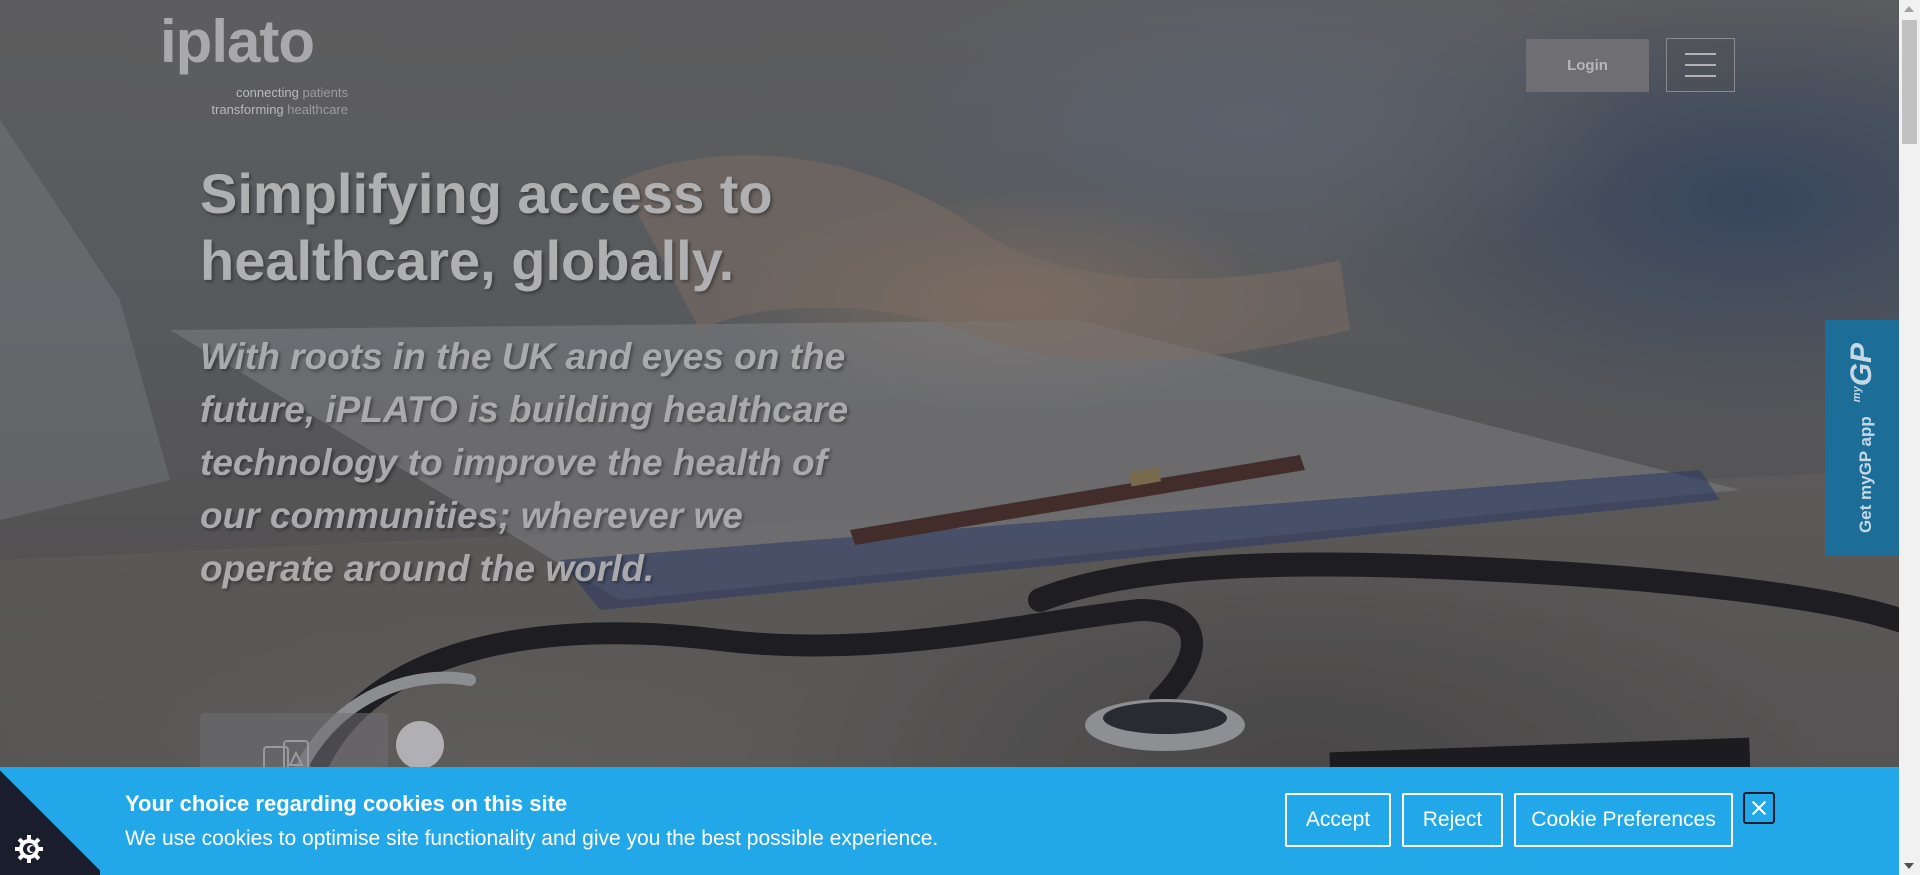  I want to click on logo-tagline-connecting: connecting, so click(267, 92).